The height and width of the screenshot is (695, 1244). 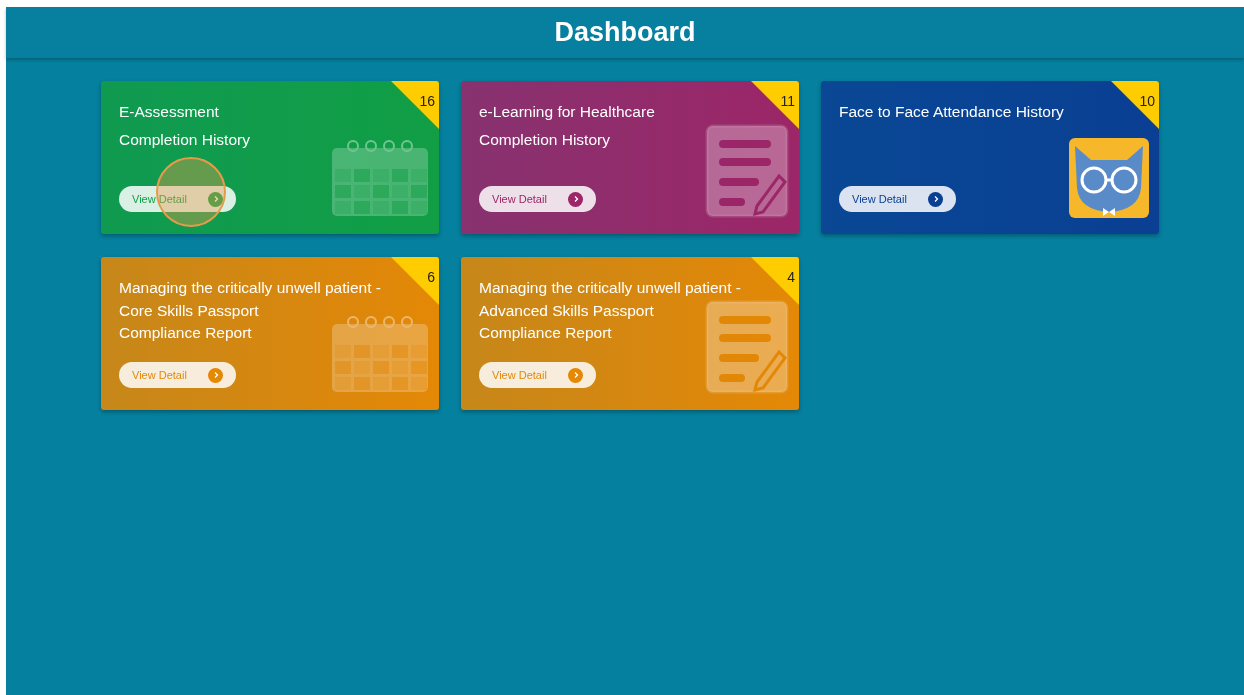 What do you see at coordinates (630, 157) in the screenshot?
I see `report-card: 11 e-Learning for Healthcare Completion History View Detail` at bounding box center [630, 157].